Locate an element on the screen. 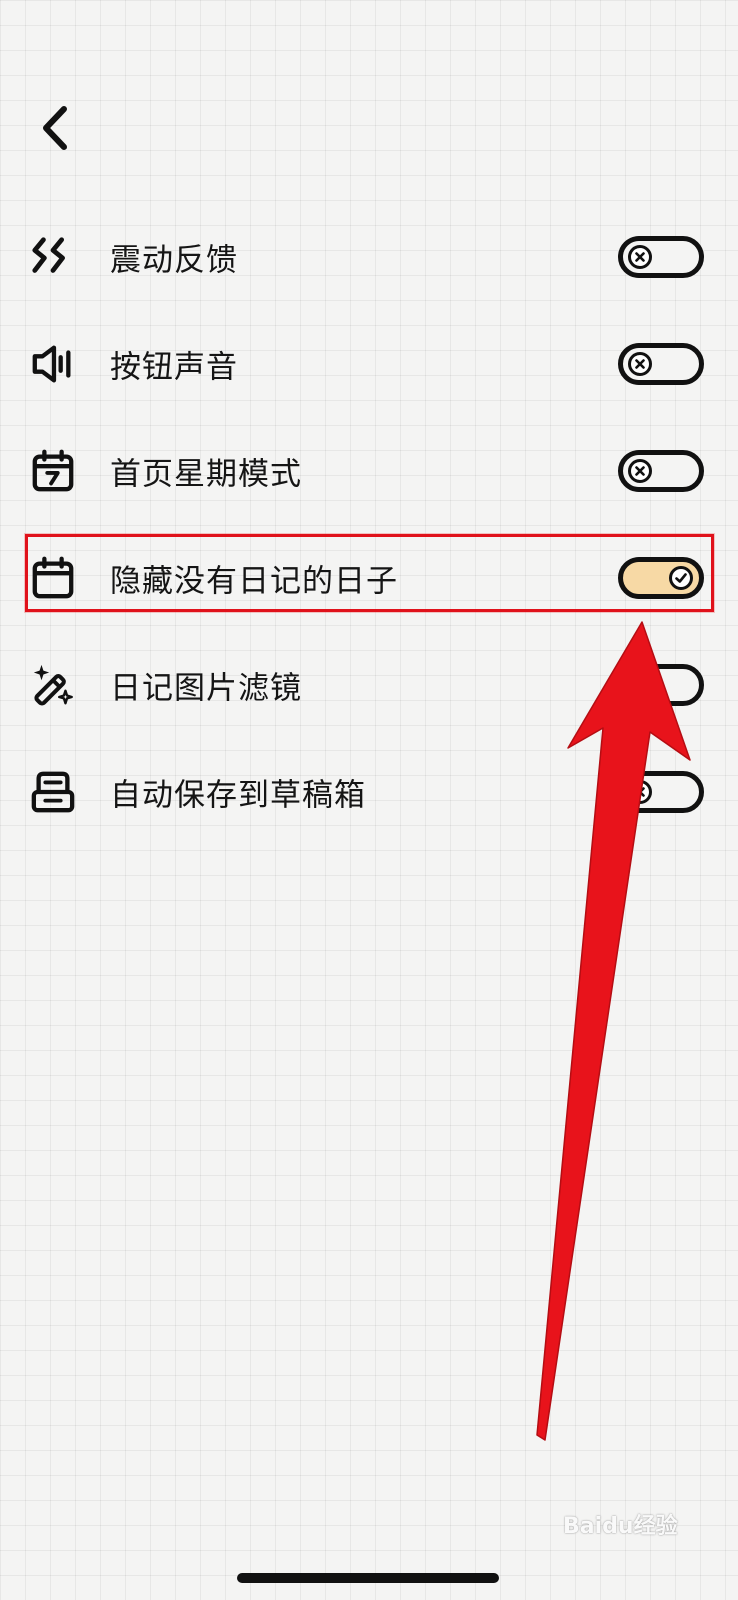 The image size is (738, 1600). setting-row-hide-empty-days: 隐藏没有日记的日子 is located at coordinates (369, 577).